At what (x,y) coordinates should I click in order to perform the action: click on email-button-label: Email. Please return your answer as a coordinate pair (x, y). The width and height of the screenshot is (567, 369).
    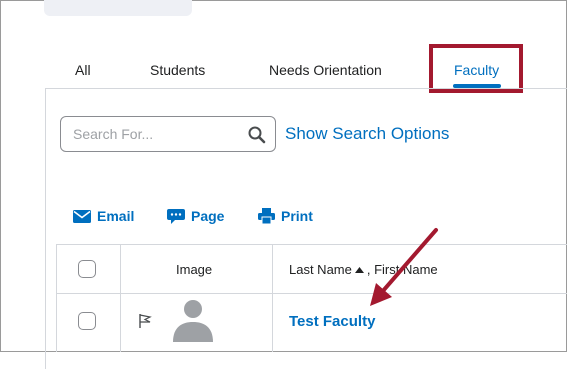
    Looking at the image, I should click on (116, 216).